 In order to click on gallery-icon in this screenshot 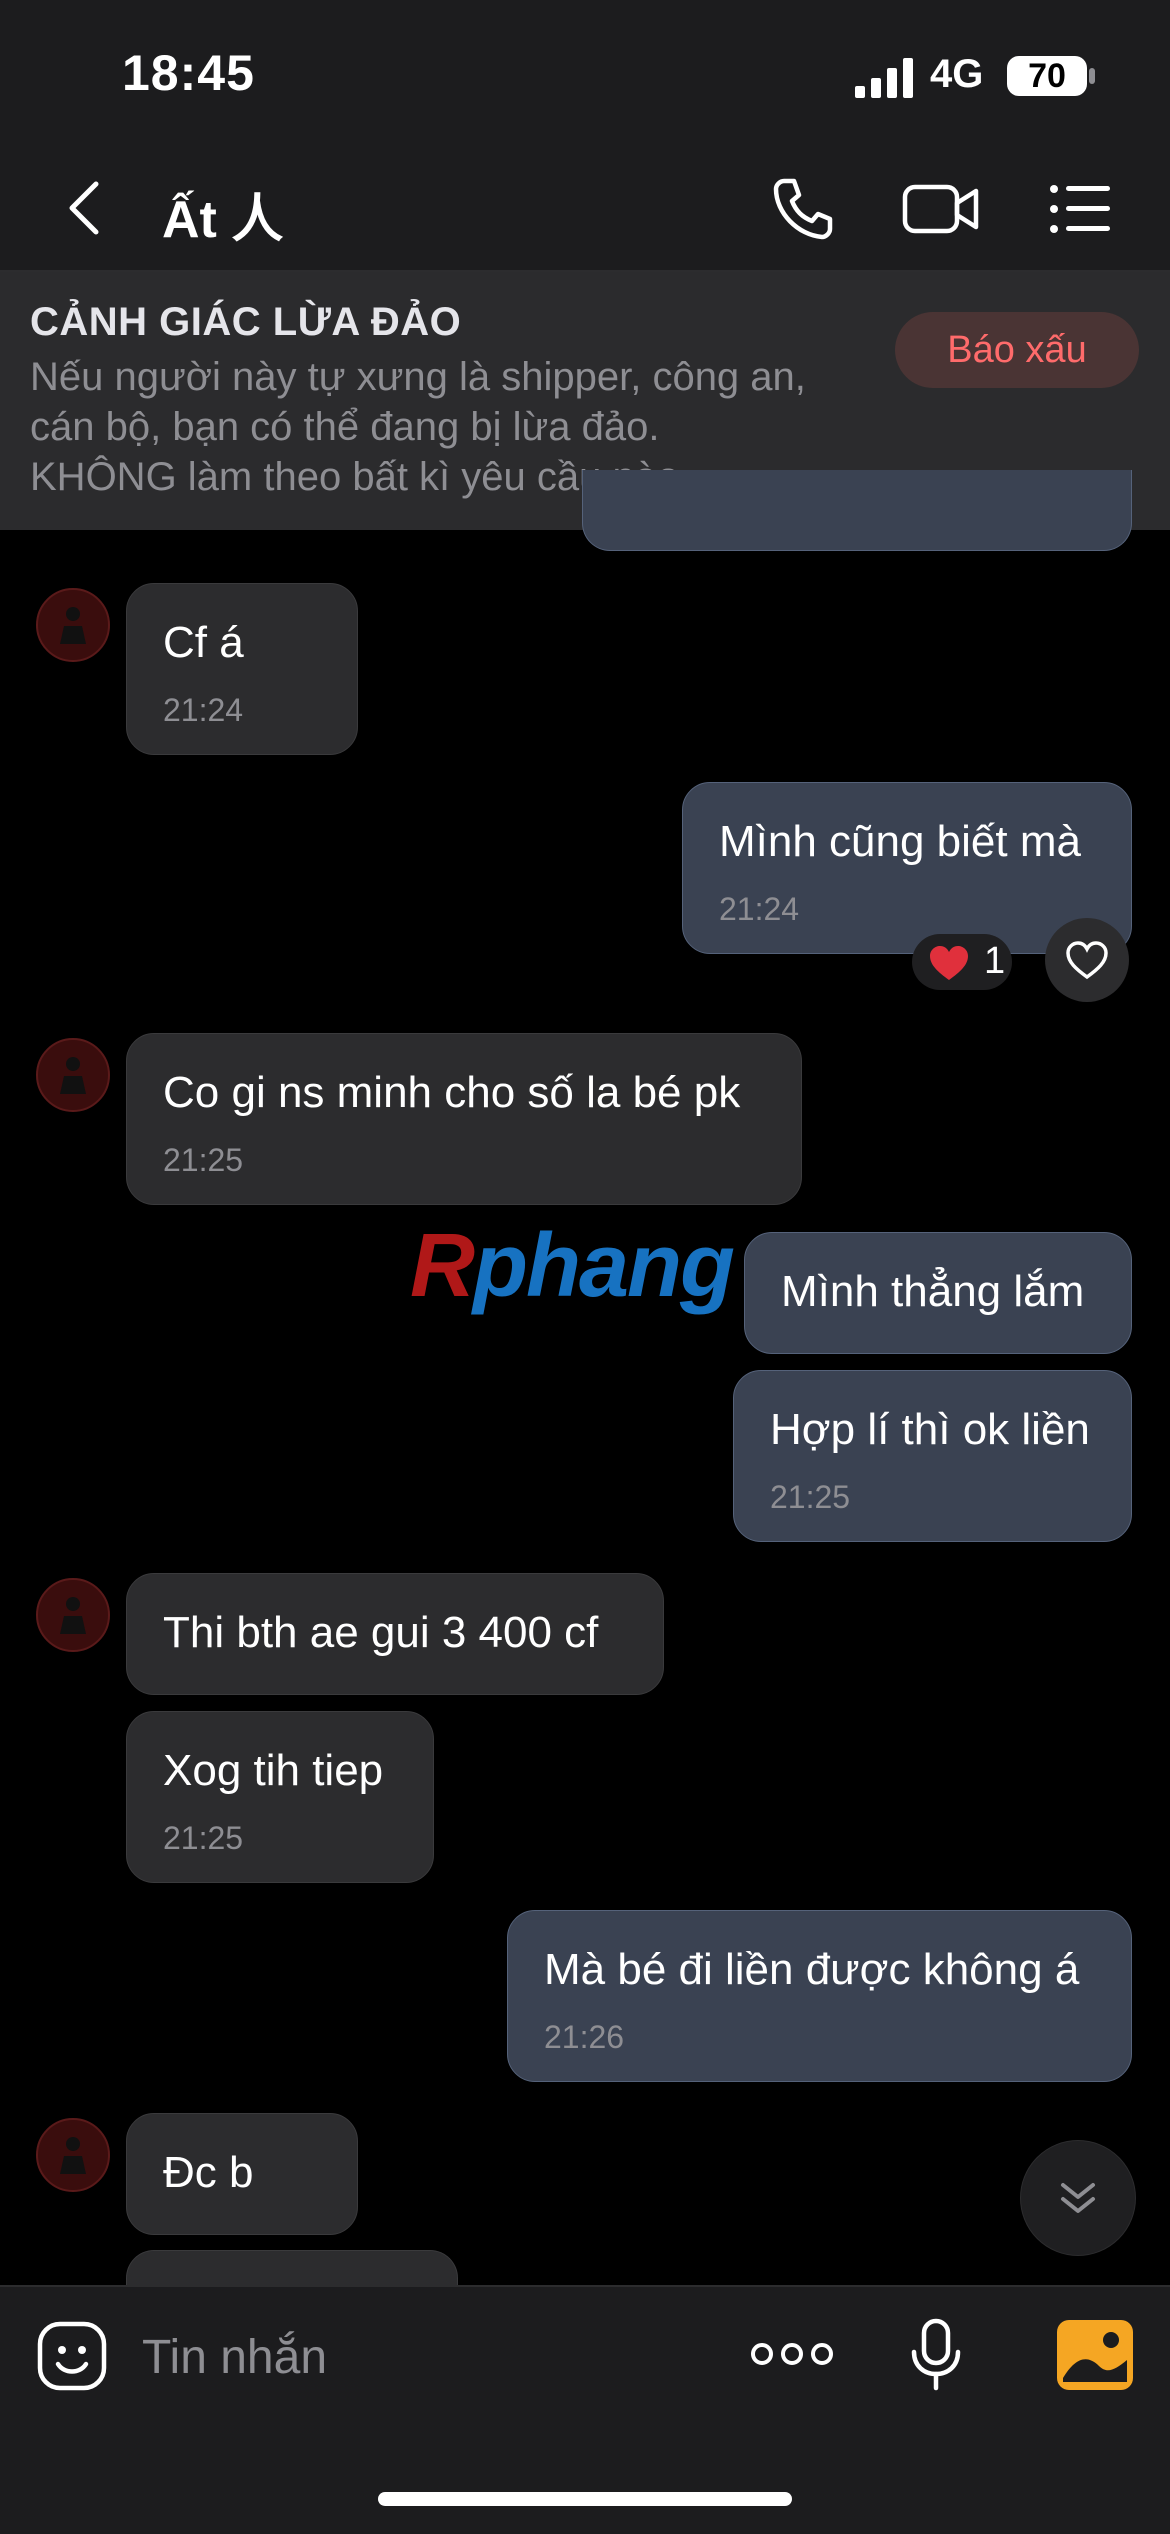, I will do `click(1095, 2355)`.